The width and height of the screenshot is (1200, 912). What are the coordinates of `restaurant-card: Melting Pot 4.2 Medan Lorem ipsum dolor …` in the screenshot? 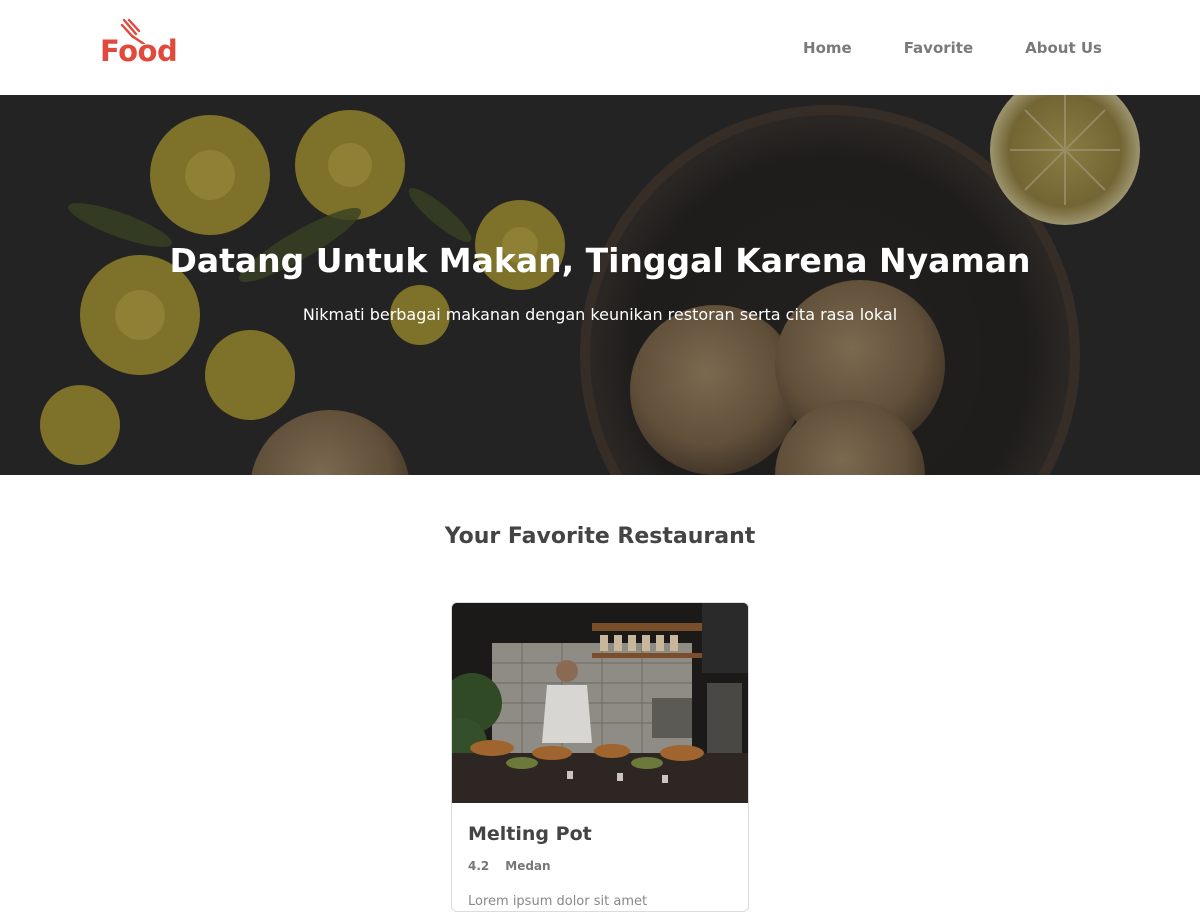 It's located at (600, 757).